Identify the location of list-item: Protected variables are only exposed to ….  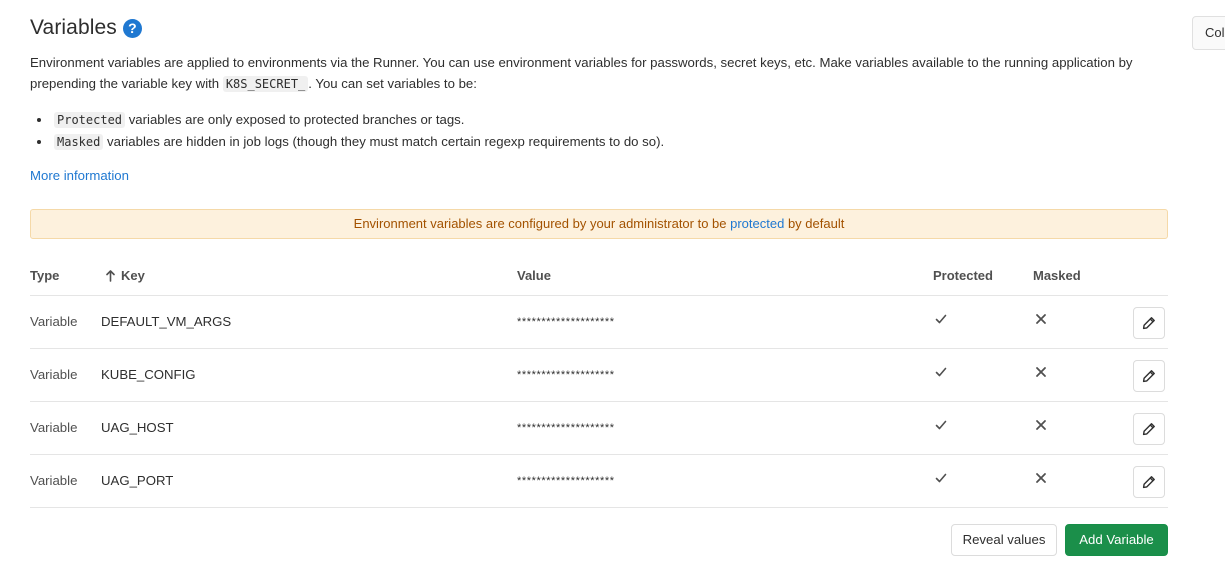
(358, 120).